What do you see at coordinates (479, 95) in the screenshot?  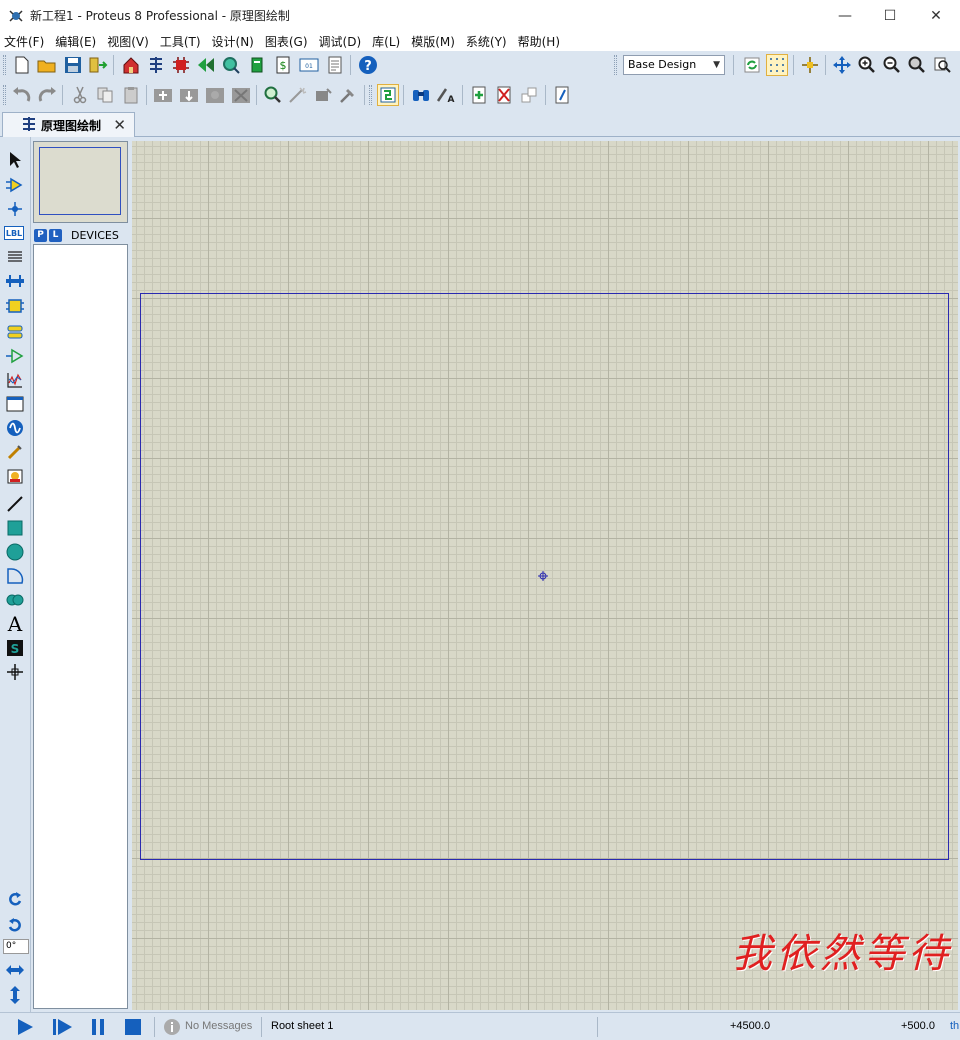 I see `new-sheet-icon` at bounding box center [479, 95].